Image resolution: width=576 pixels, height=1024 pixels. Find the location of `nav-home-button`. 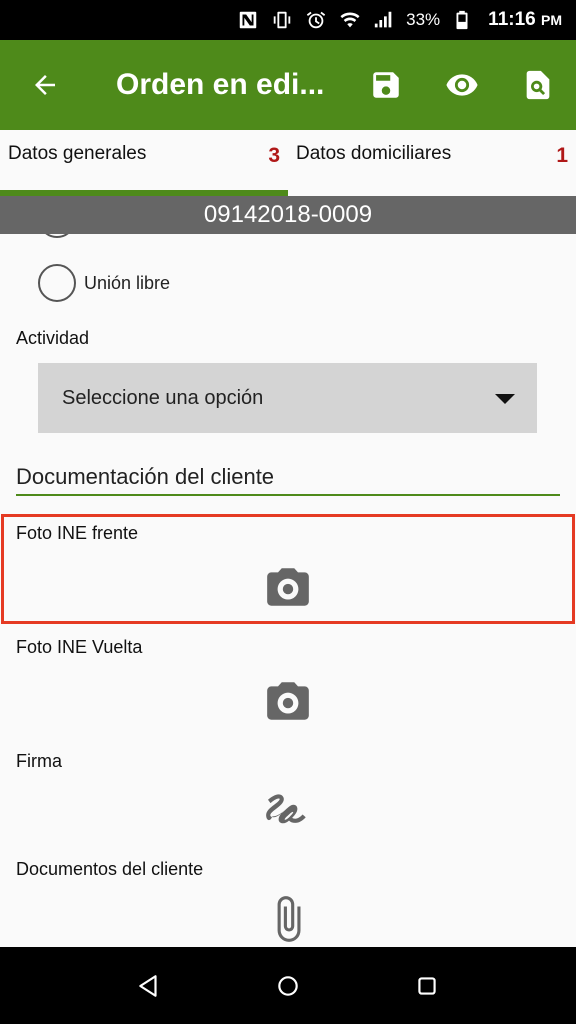

nav-home-button is located at coordinates (288, 986).